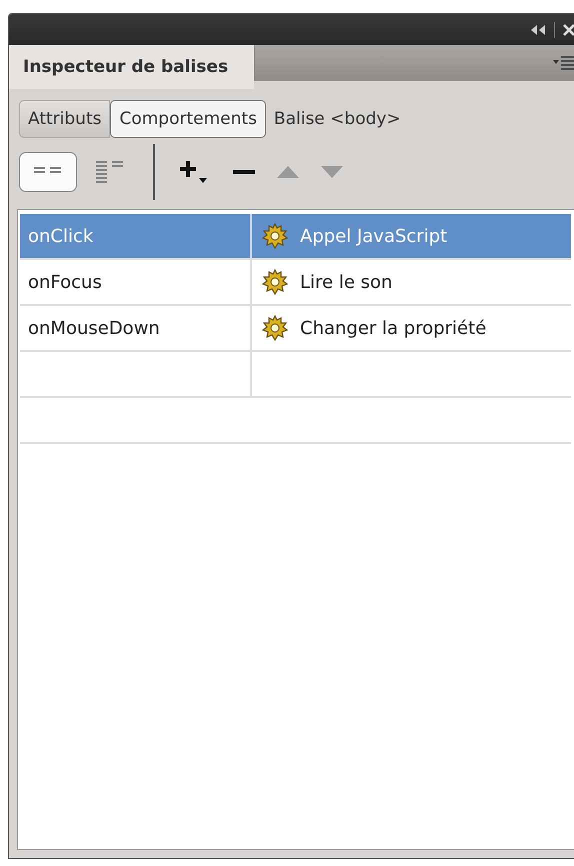 This screenshot has height=866, width=574. What do you see at coordinates (110, 172) in the screenshot?
I see `list-view-icon` at bounding box center [110, 172].